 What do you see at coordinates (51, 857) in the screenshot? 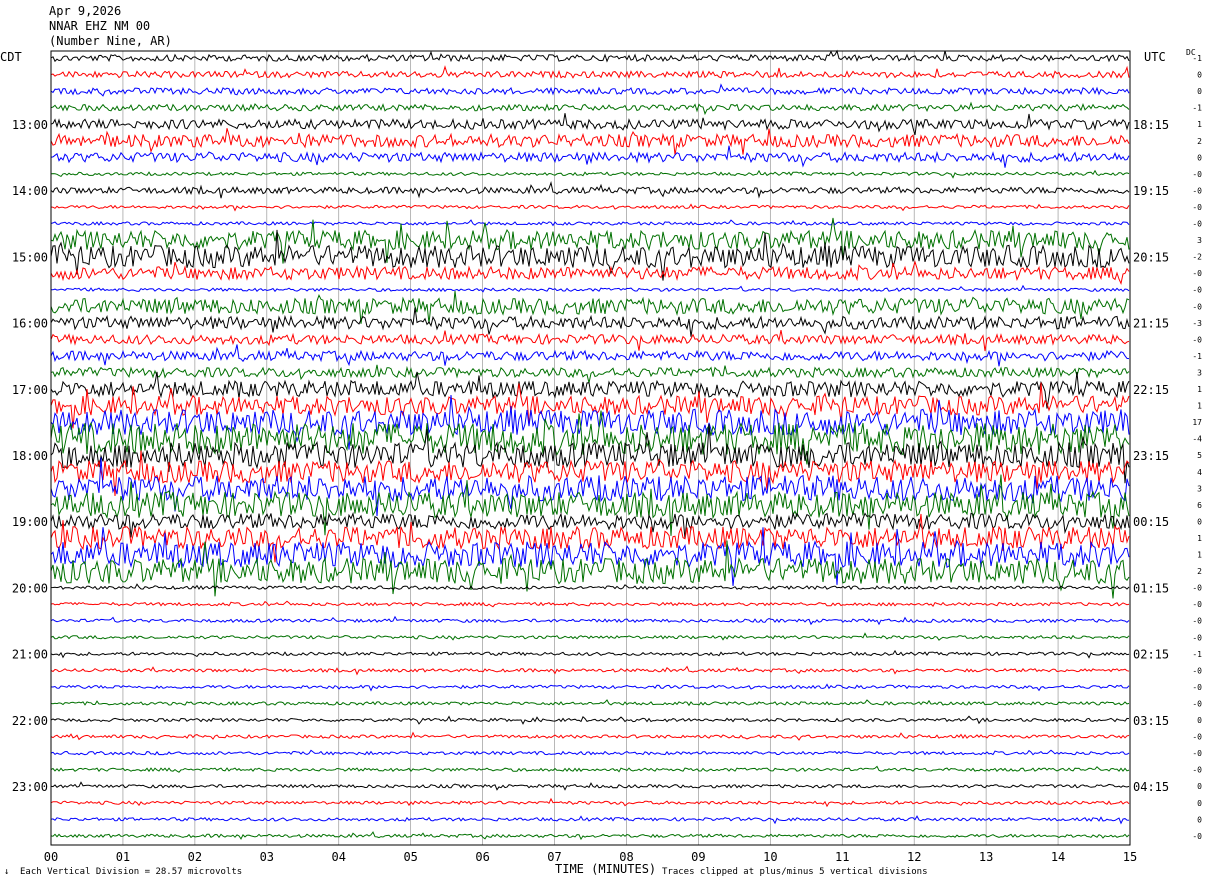
I see `x-tick-label: 00` at bounding box center [51, 857].